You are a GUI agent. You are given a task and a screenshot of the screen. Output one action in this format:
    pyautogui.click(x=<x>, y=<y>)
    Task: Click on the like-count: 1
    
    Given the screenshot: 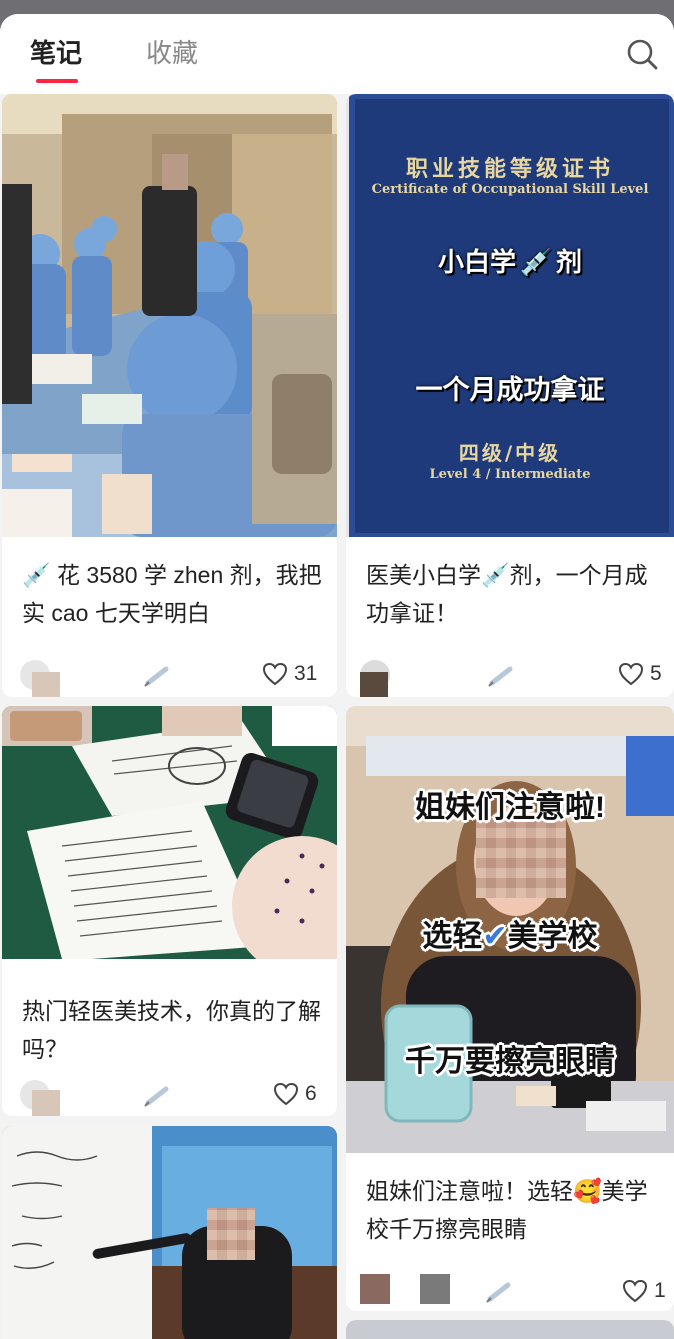 What is the action you would take?
    pyautogui.click(x=660, y=1290)
    